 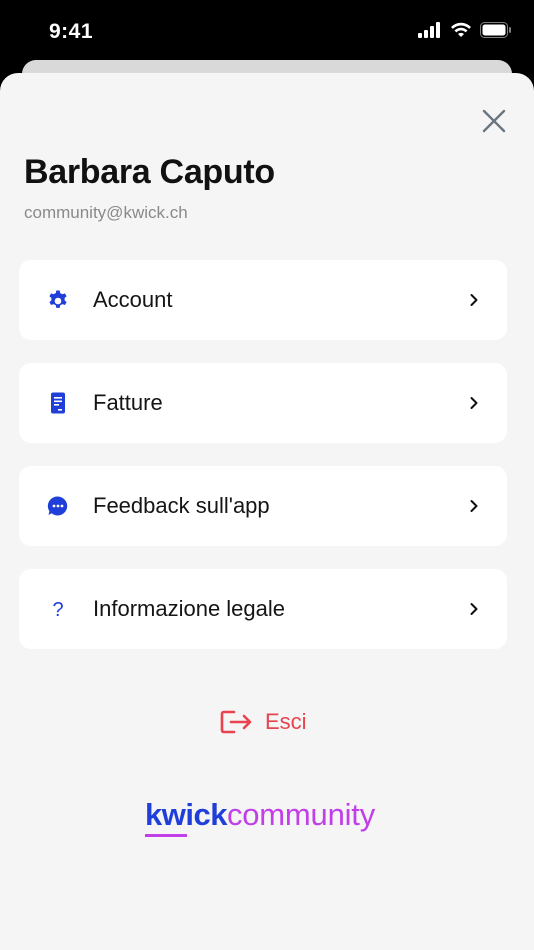 I want to click on user-name: Barbara Caputo, so click(x=149, y=172).